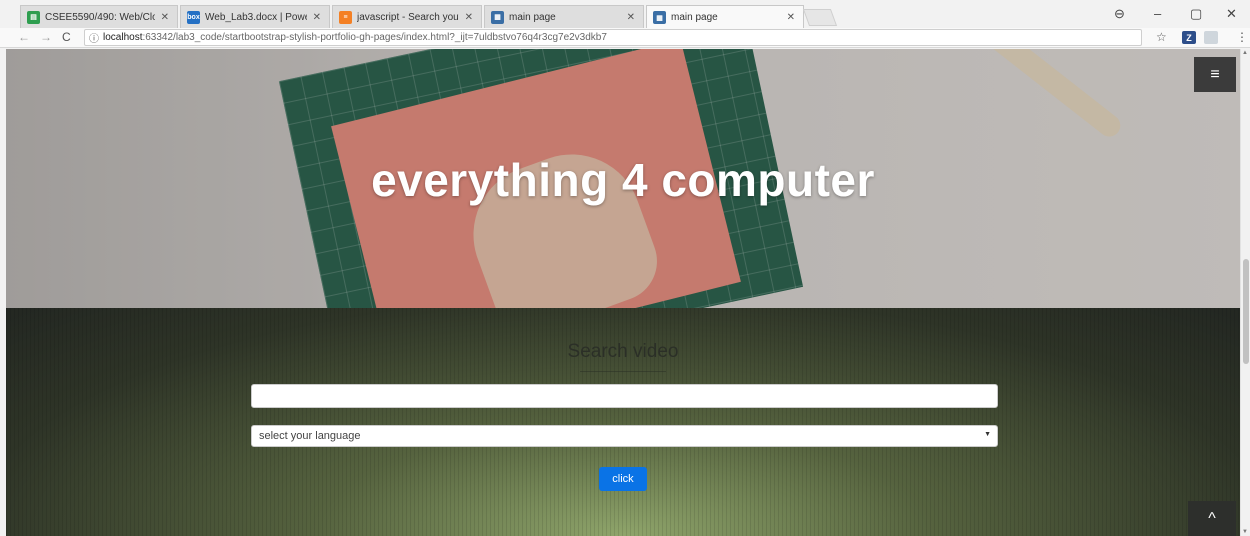 The image size is (1250, 536). I want to click on forward-arrow-icon: →, so click(46, 37).